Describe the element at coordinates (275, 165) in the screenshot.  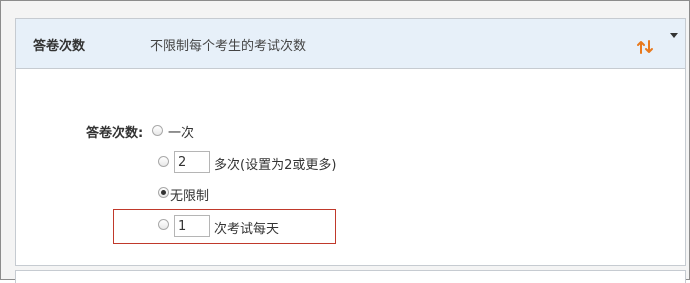
I see `option-multiple-label: 多次(设置为2或更多)` at that location.